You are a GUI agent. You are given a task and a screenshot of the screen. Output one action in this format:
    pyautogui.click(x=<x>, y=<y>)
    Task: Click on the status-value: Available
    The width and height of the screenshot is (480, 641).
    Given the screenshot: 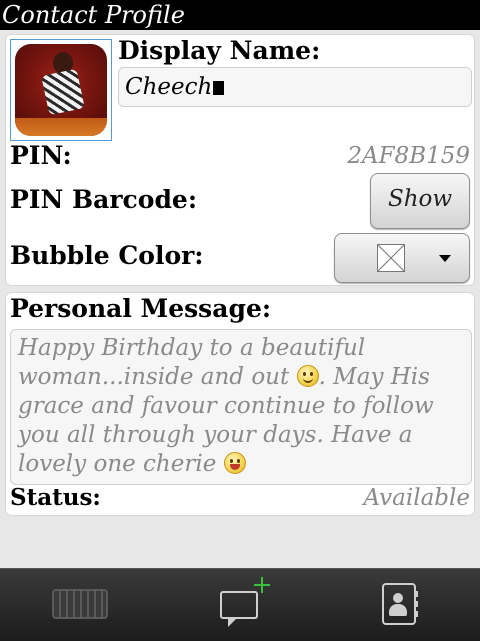 What is the action you would take?
    pyautogui.click(x=417, y=498)
    